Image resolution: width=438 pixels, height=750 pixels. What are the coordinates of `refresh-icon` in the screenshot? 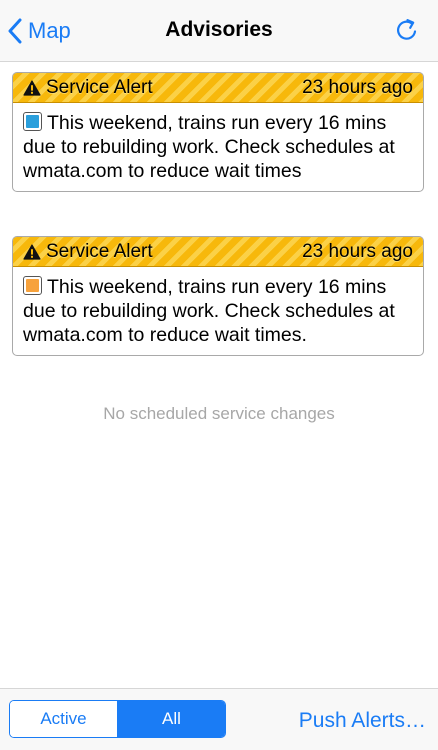 It's located at (407, 29).